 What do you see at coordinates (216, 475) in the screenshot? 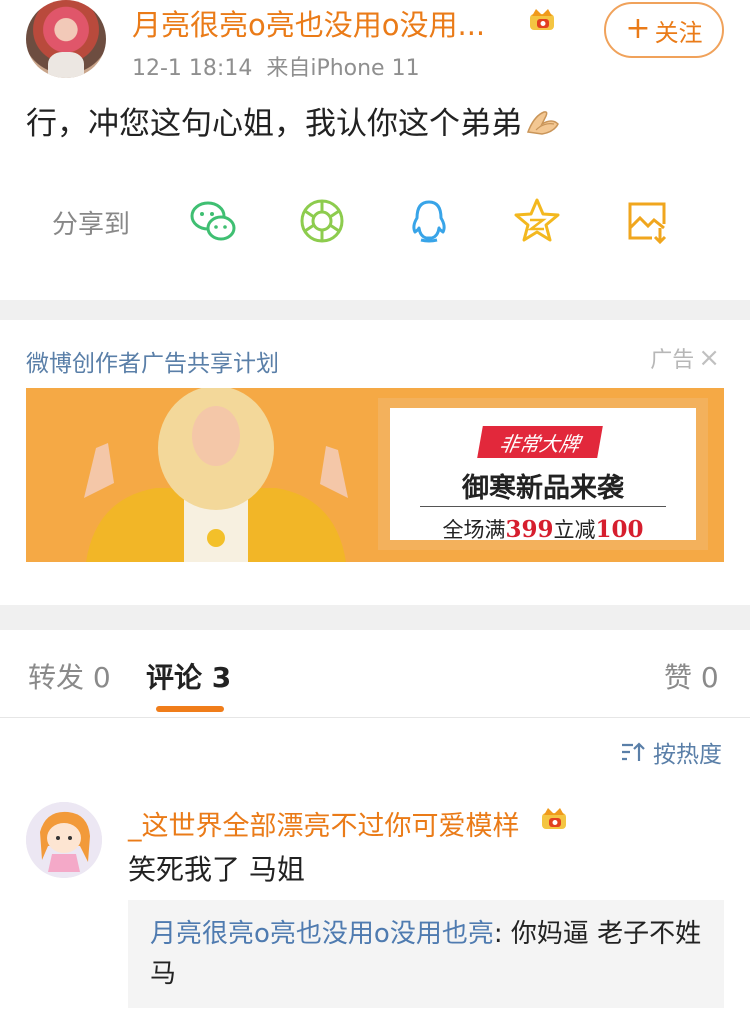
I see `model-photo` at bounding box center [216, 475].